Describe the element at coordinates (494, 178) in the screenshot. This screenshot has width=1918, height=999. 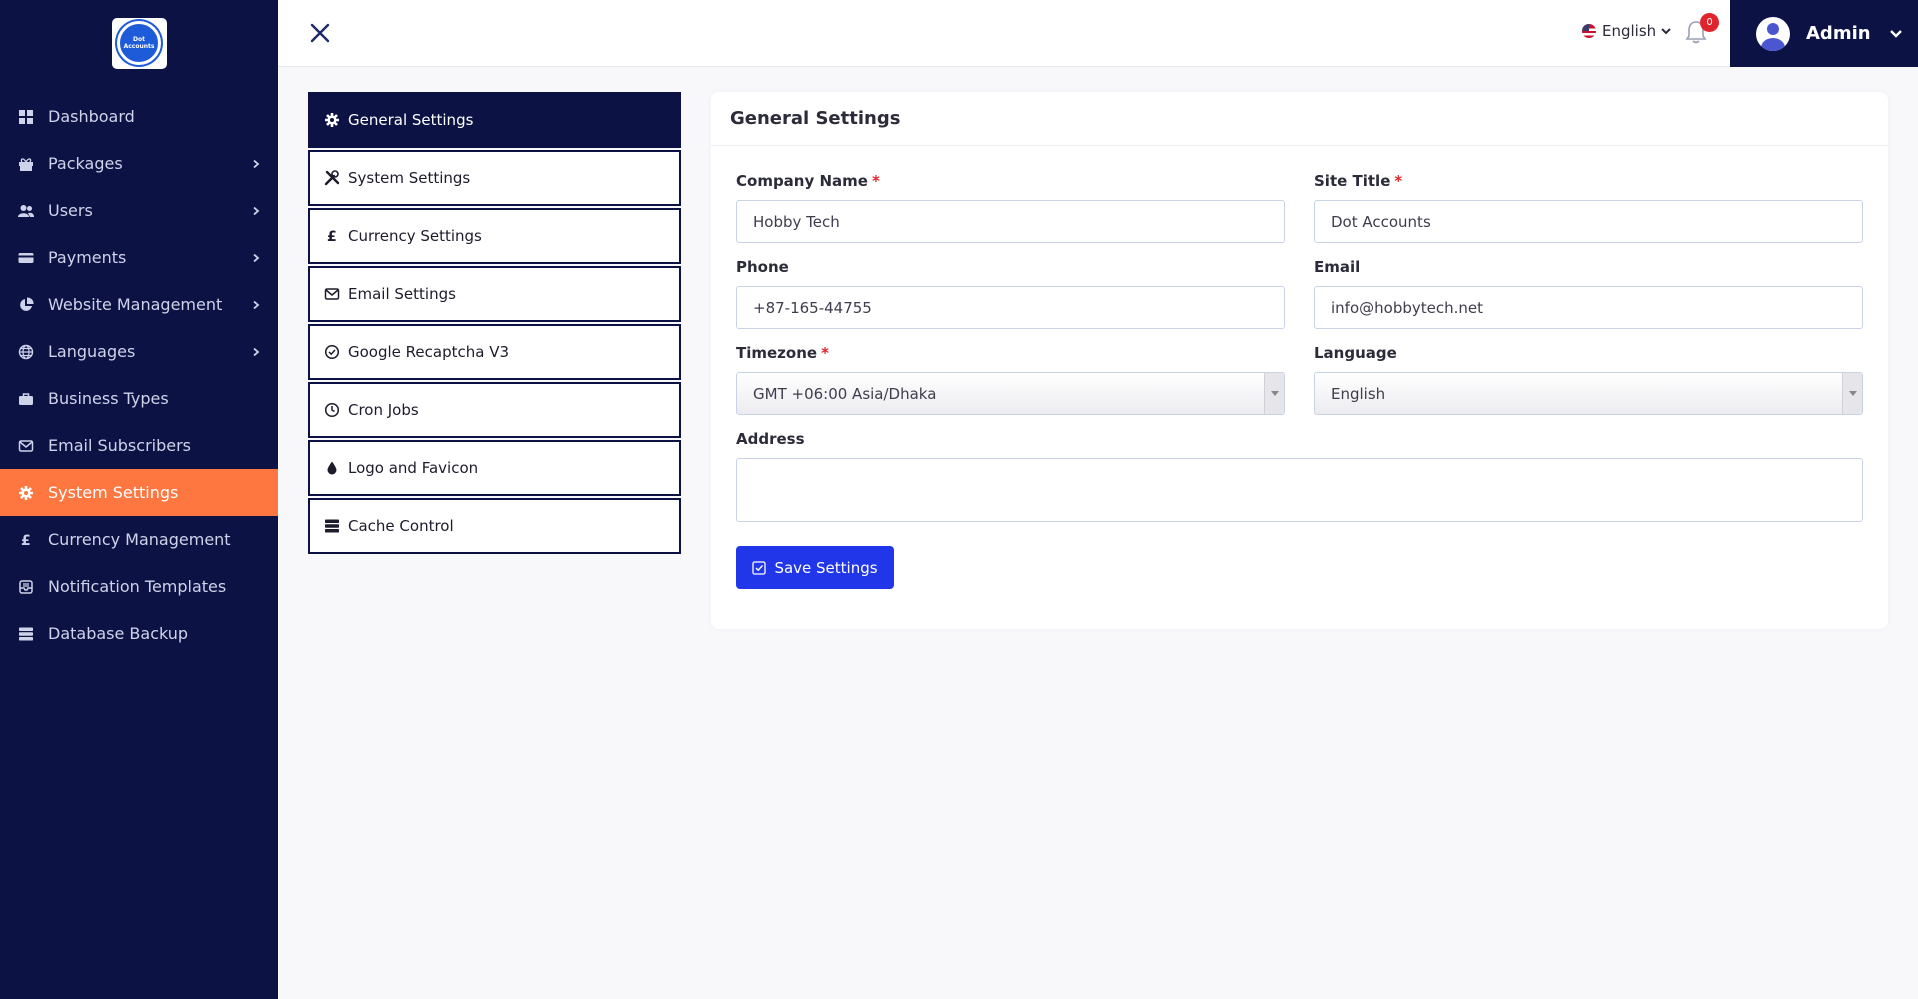
I see `tab-system-settings: System Settings` at that location.